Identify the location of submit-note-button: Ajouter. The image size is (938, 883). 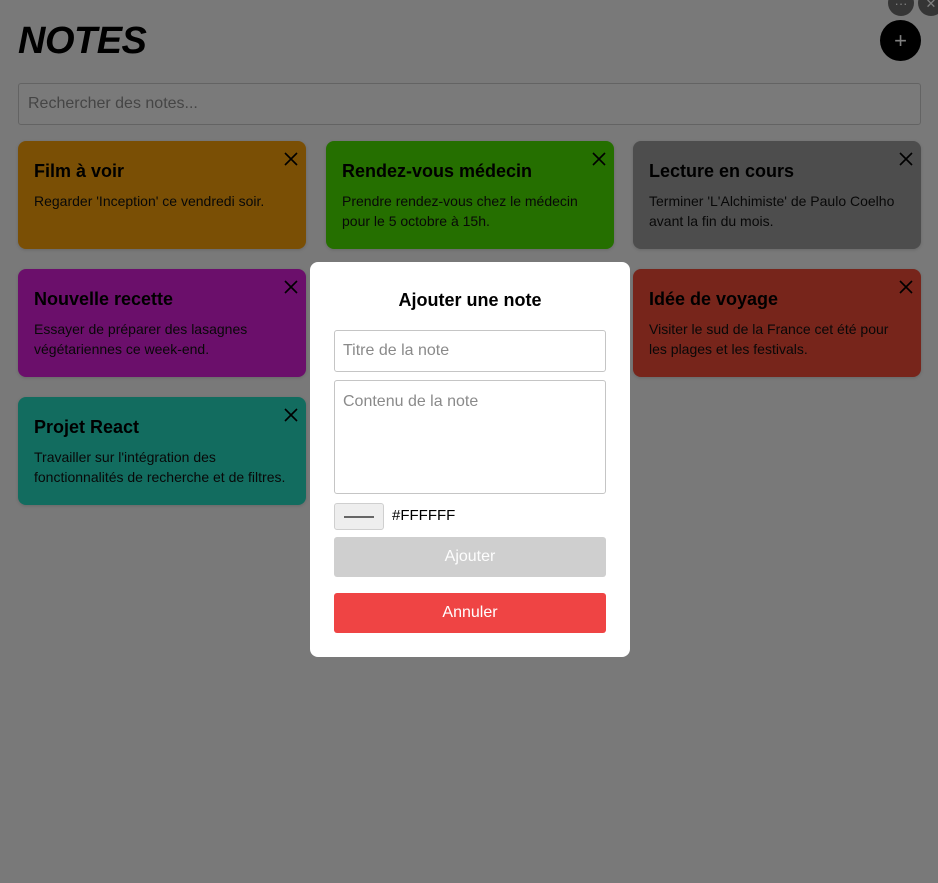
(470, 557).